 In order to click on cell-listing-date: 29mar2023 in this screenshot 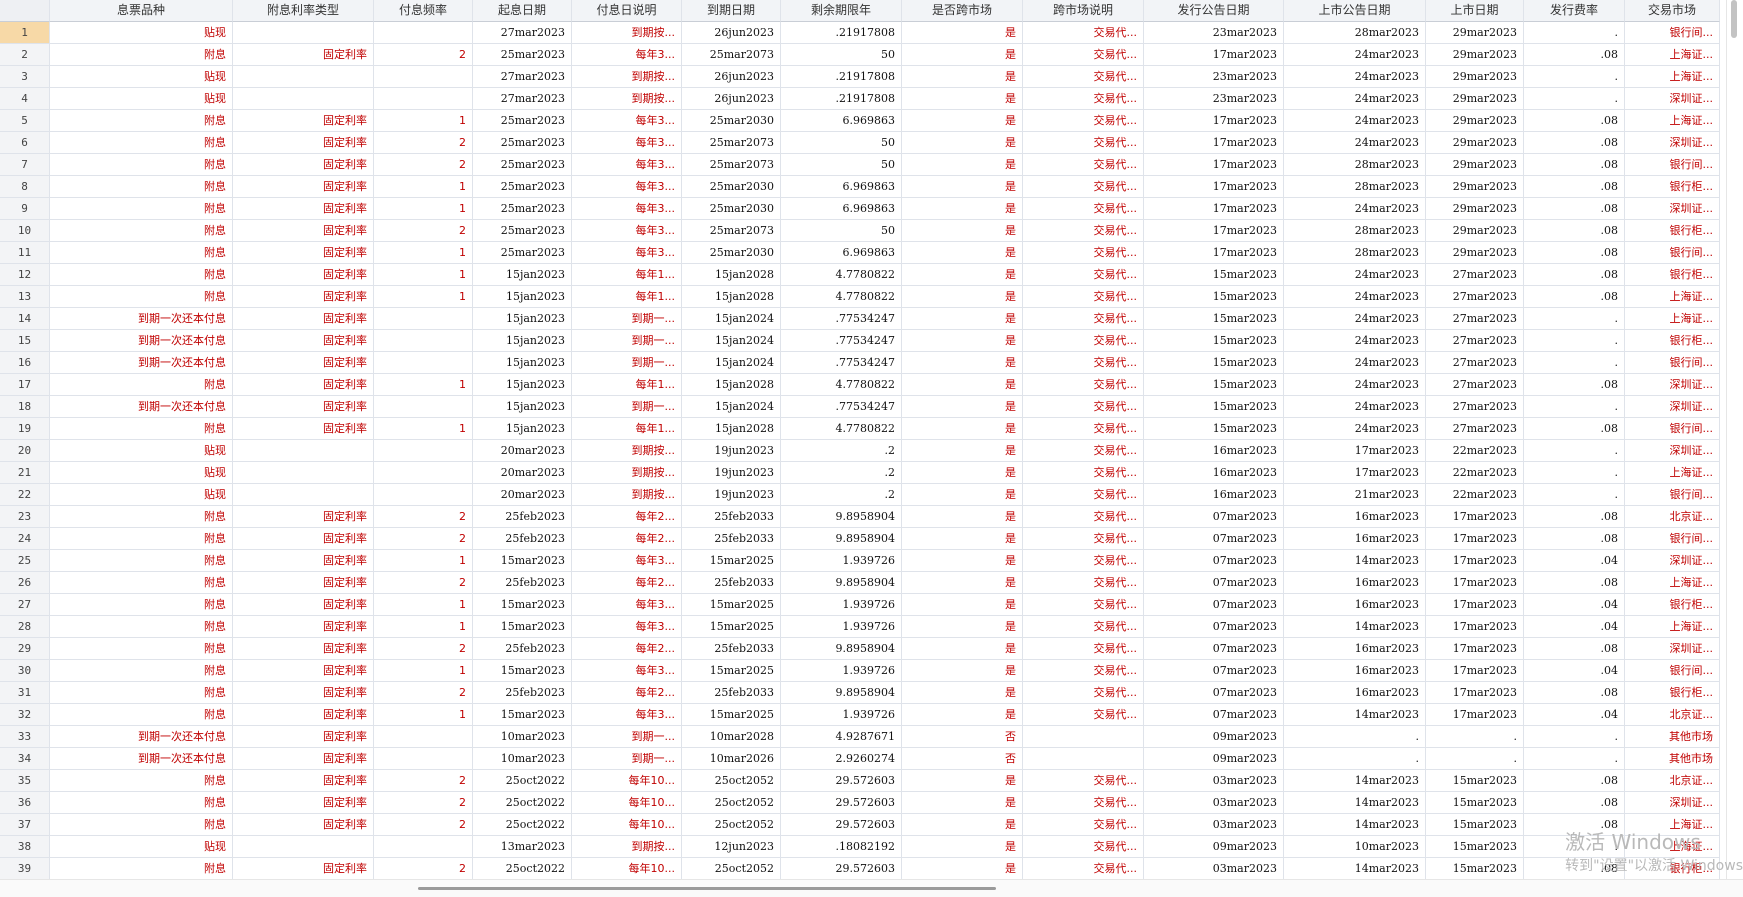, I will do `click(1475, 253)`.